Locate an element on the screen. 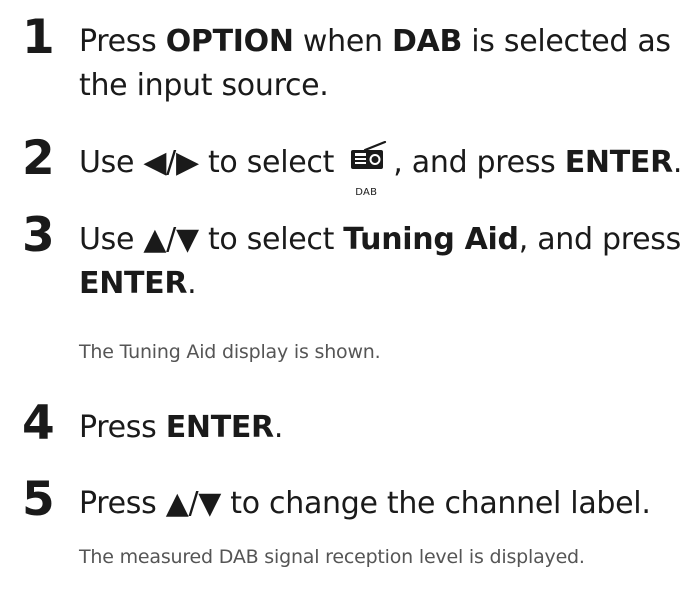 The width and height of the screenshot is (688, 600). step-text-part: when is located at coordinates (342, 41).